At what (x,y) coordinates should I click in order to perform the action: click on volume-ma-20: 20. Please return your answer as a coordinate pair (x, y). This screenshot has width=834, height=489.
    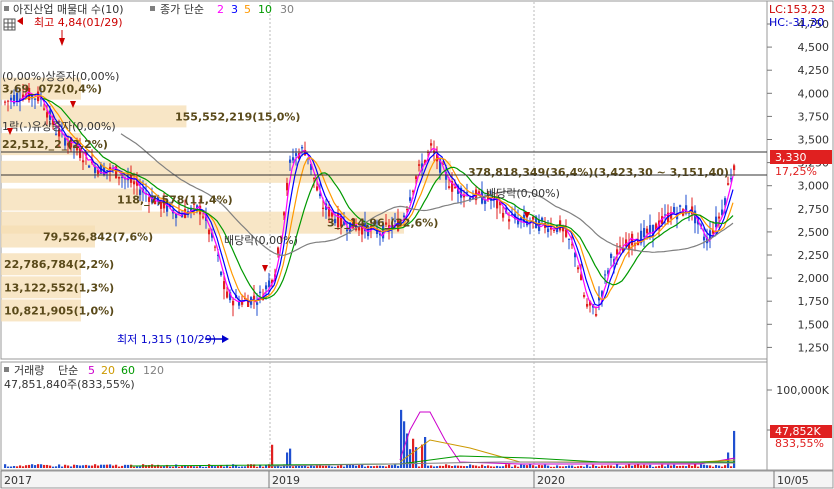
    Looking at the image, I should click on (108, 370).